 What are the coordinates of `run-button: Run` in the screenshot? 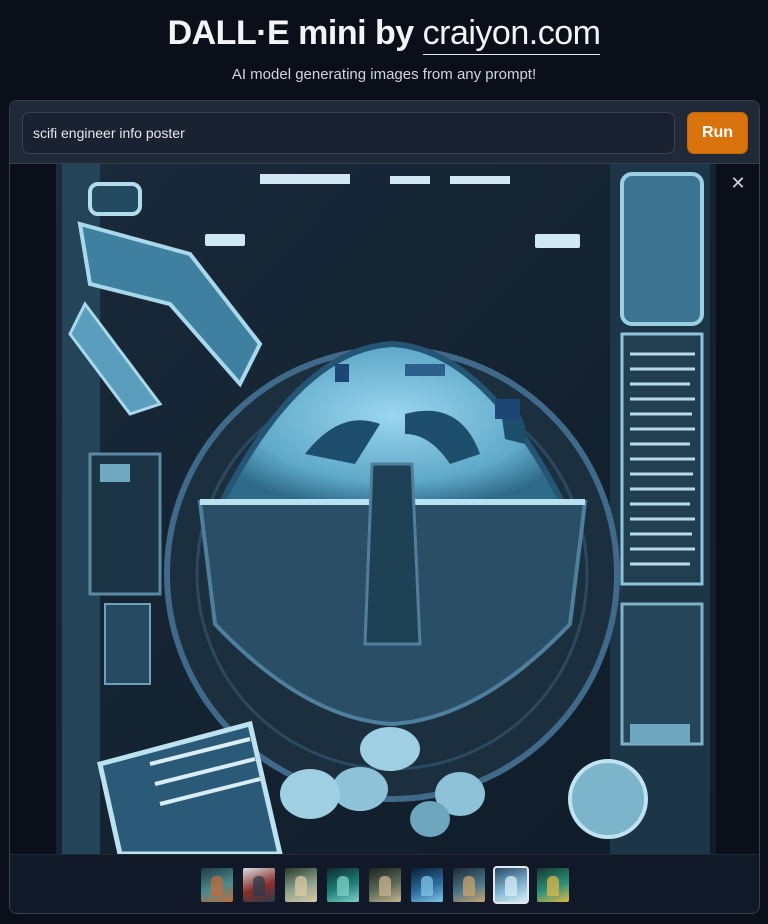 It's located at (717, 133).